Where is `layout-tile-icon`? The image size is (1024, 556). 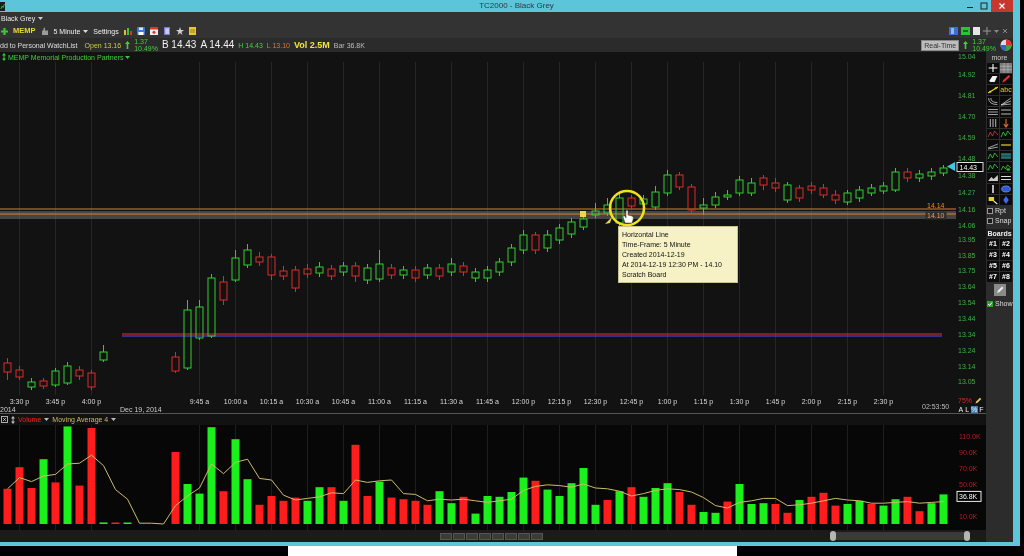 layout-tile-icon is located at coordinates (953, 31).